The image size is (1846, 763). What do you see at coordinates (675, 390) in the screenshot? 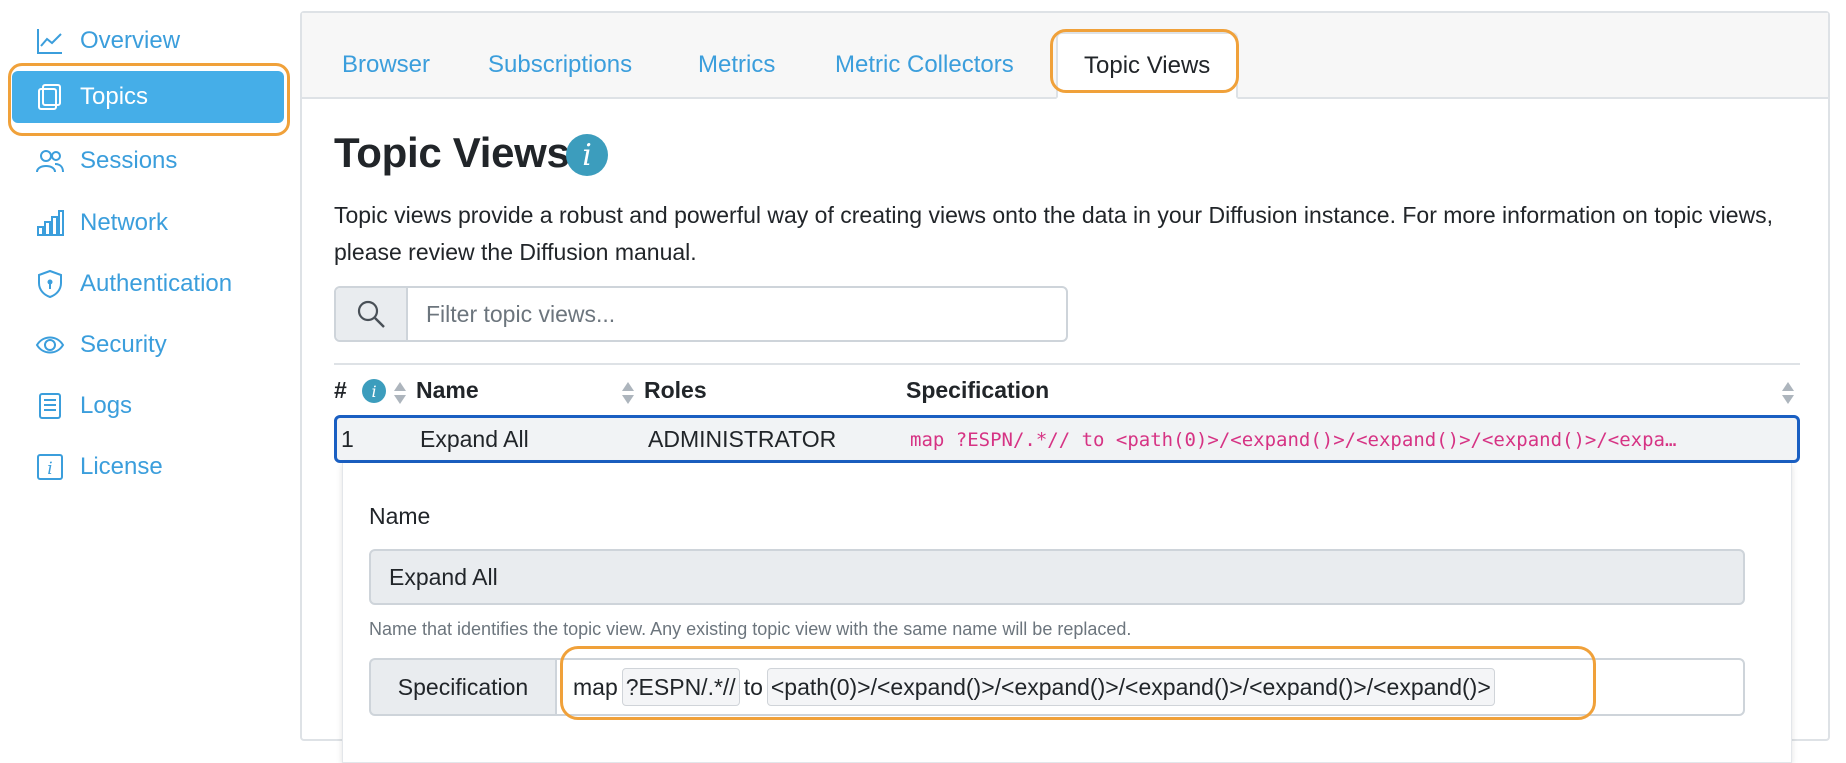
I see `column-header-roles: Roles` at bounding box center [675, 390].